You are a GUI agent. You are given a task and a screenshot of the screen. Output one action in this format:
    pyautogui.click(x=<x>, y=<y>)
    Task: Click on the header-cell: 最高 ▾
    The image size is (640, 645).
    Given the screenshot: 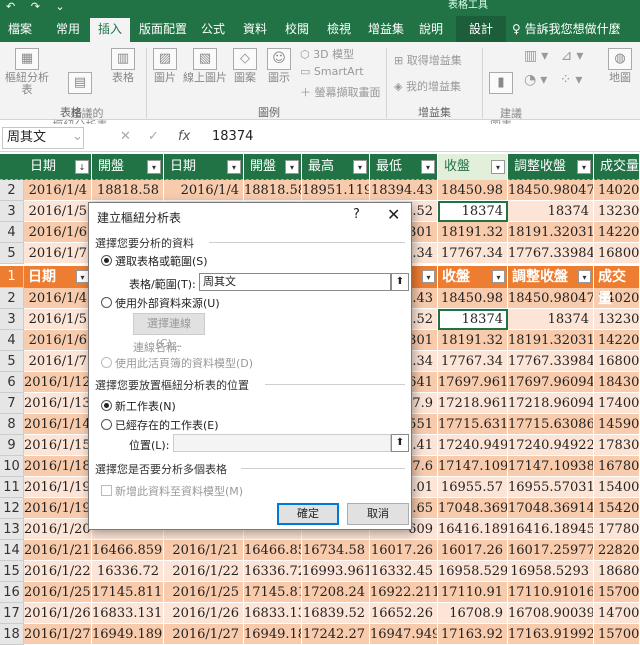 What is the action you would take?
    pyautogui.click(x=336, y=167)
    